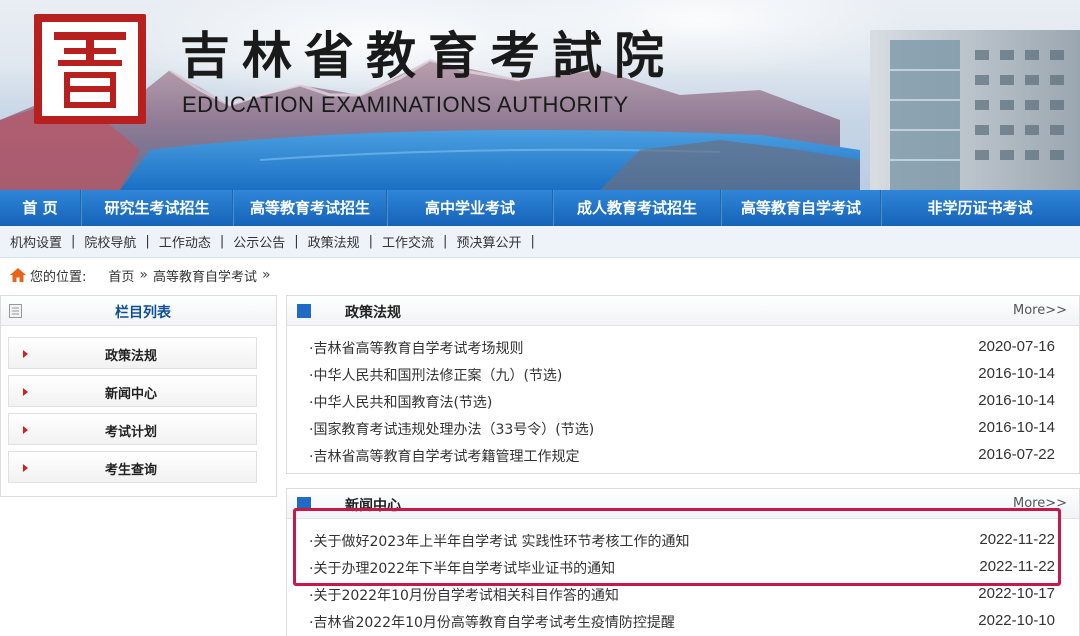  Describe the element at coordinates (682, 347) in the screenshot. I see `news-row: ·吉林省高等教育自学考试考场规则 2020-07-16` at that location.